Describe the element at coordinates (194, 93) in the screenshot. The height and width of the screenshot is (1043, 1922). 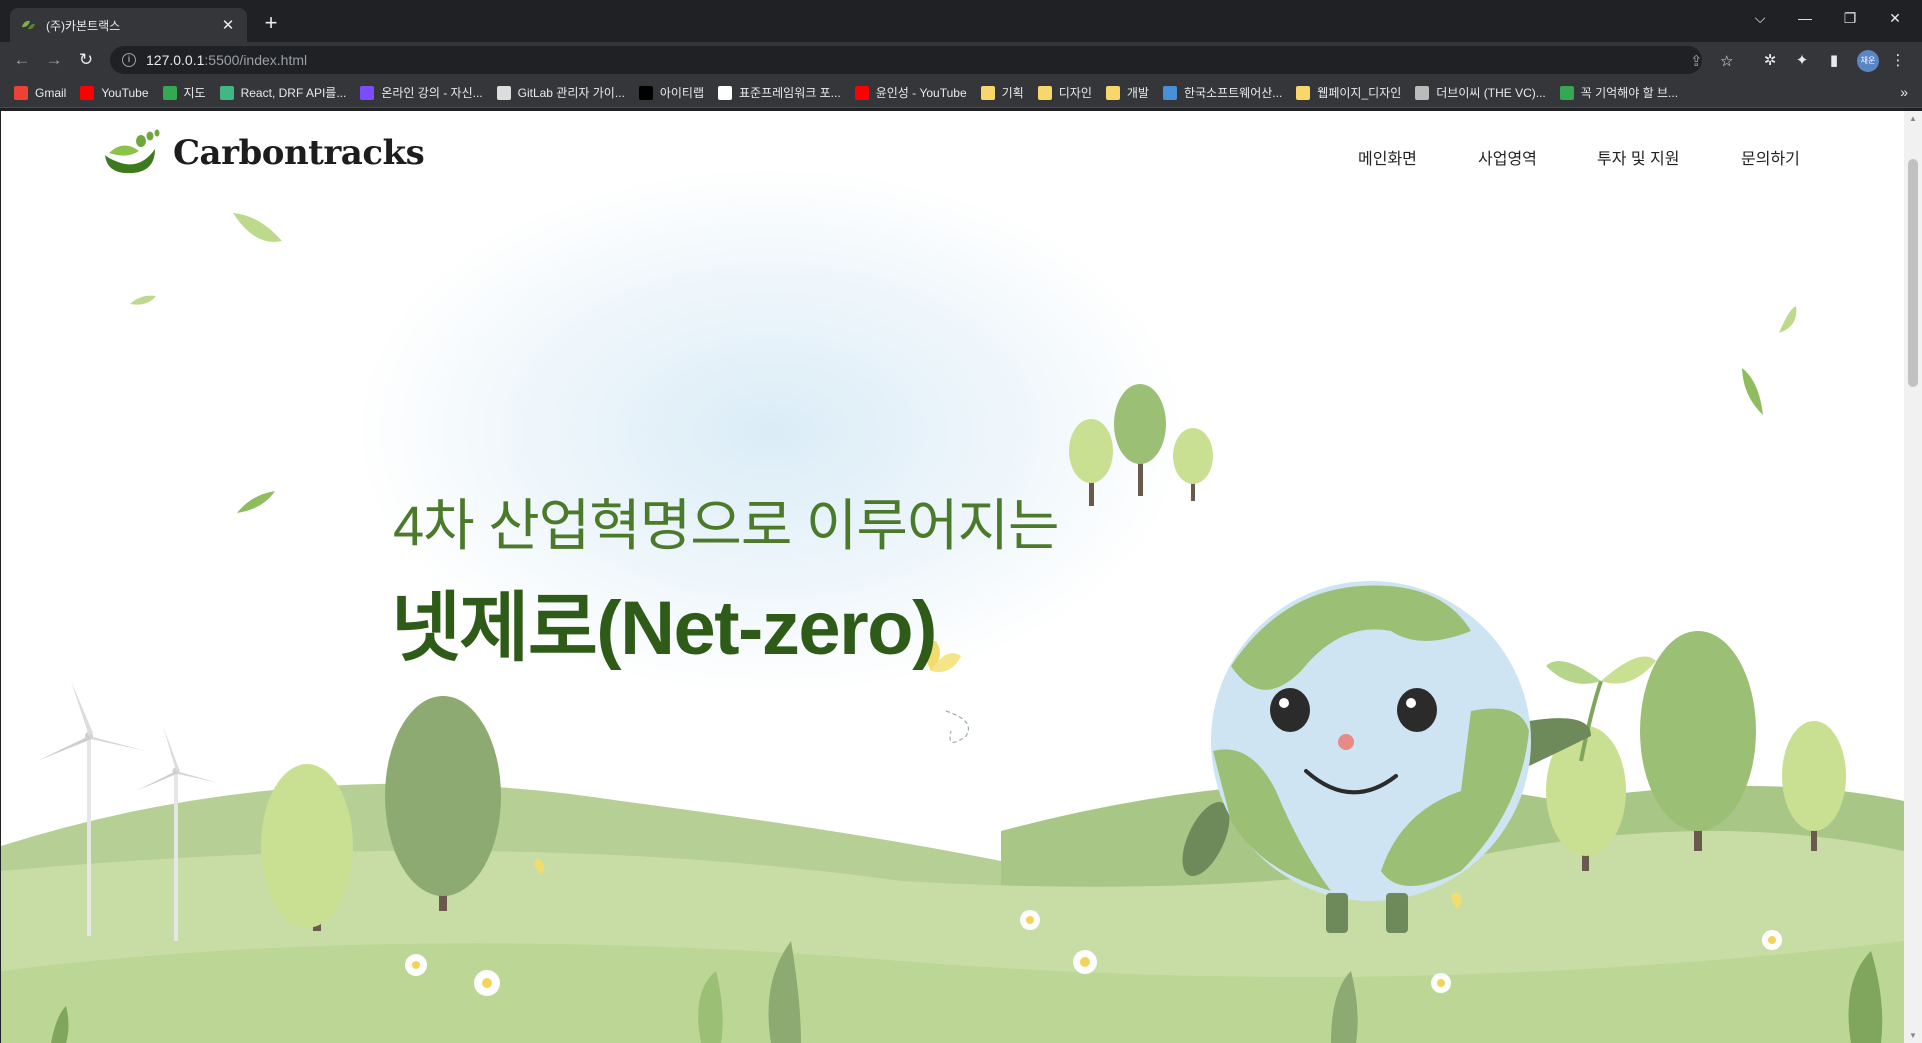
I see `bookmark-label: 지도` at that location.